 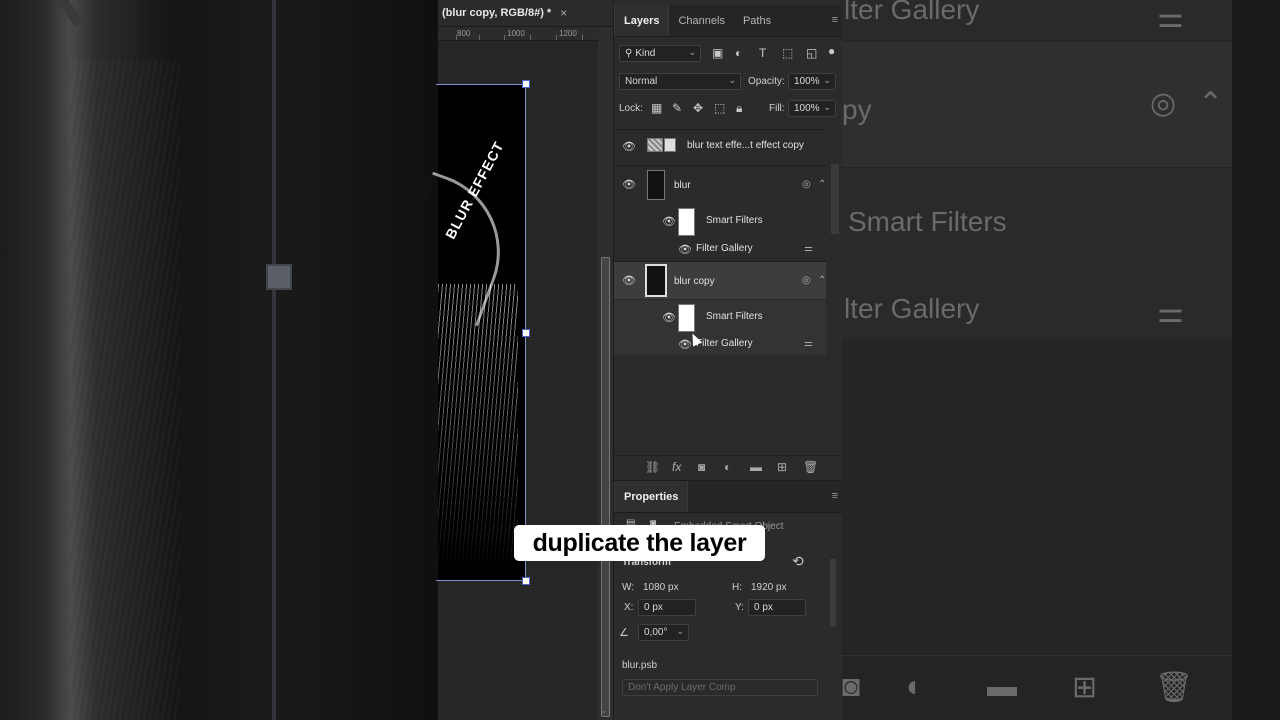 I want to click on layers-panel-tabs: Layers Channels Paths ≡, so click(x=728, y=21).